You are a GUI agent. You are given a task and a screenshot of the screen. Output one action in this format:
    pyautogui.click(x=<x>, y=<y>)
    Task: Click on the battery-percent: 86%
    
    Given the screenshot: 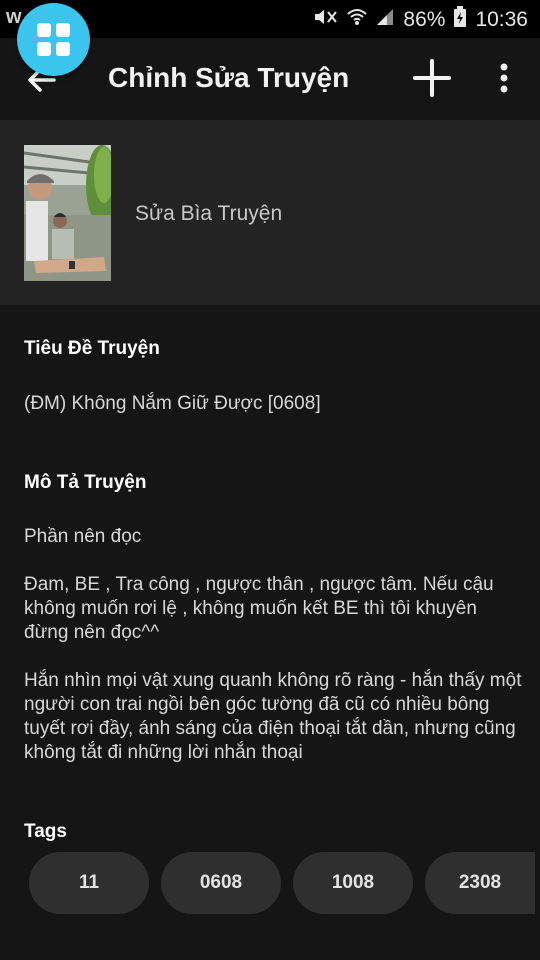 What is the action you would take?
    pyautogui.click(x=424, y=19)
    